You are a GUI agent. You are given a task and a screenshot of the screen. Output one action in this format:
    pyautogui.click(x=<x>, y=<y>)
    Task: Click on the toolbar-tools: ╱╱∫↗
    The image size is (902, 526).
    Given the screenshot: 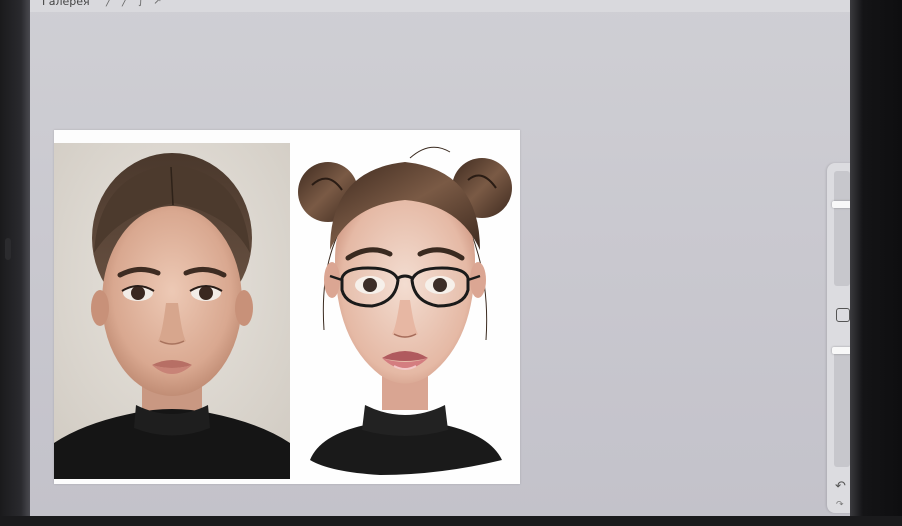 What is the action you would take?
    pyautogui.click(x=139, y=3)
    